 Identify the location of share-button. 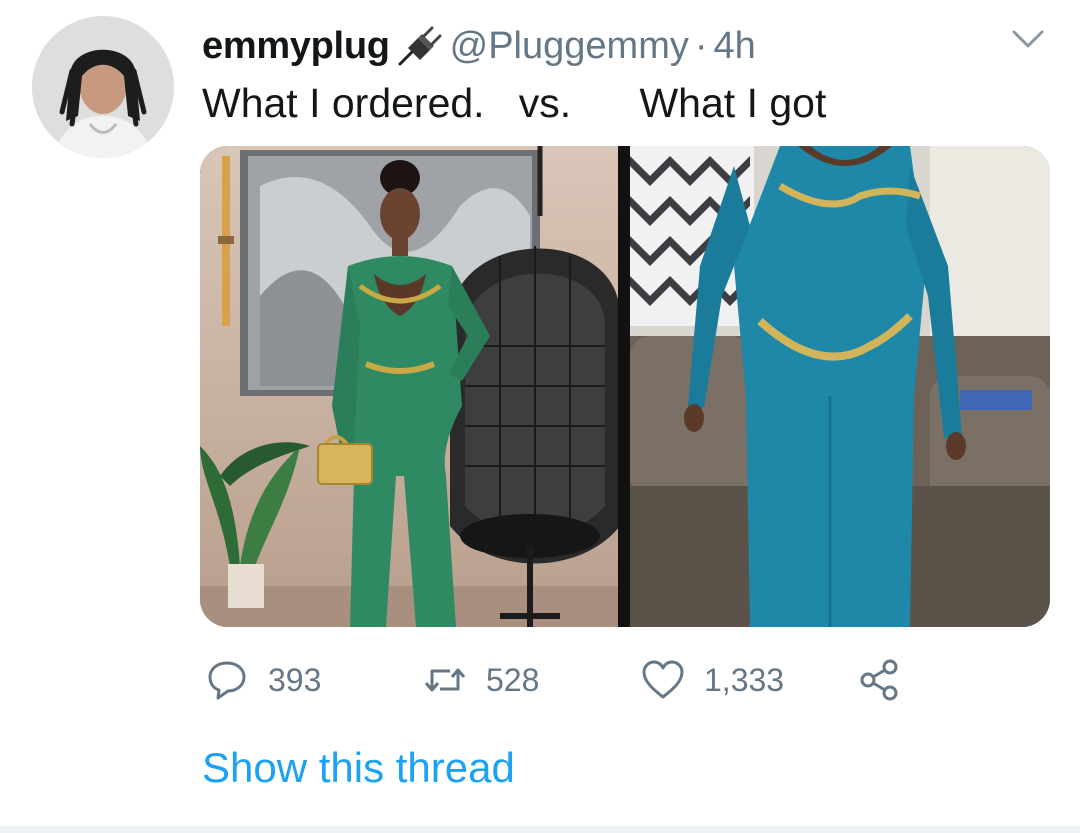
(879, 680).